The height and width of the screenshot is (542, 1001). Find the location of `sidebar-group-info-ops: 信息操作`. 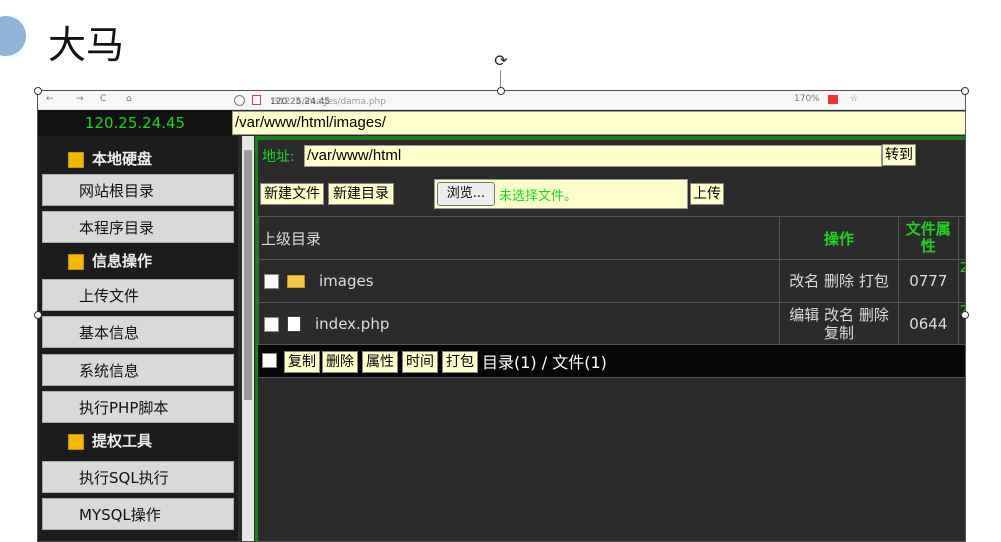

sidebar-group-info-ops: 信息操作 is located at coordinates (138, 261).